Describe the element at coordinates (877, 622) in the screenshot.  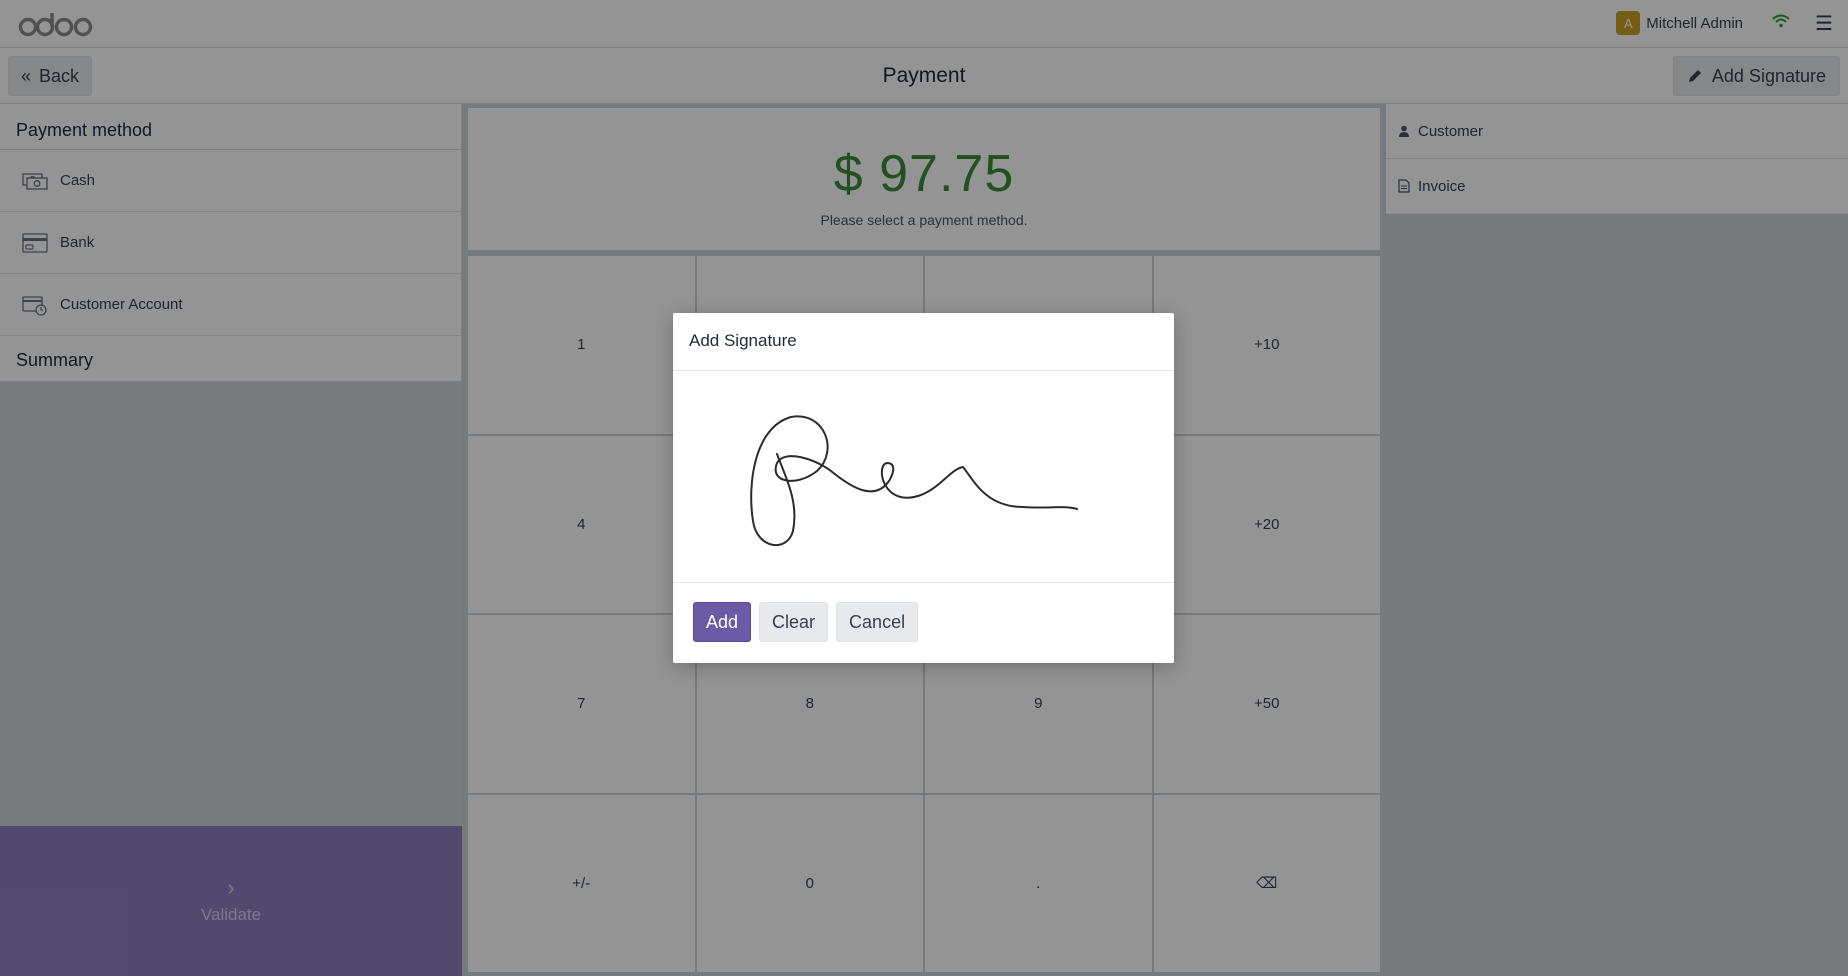
I see `cancel-button: Cancel` at that location.